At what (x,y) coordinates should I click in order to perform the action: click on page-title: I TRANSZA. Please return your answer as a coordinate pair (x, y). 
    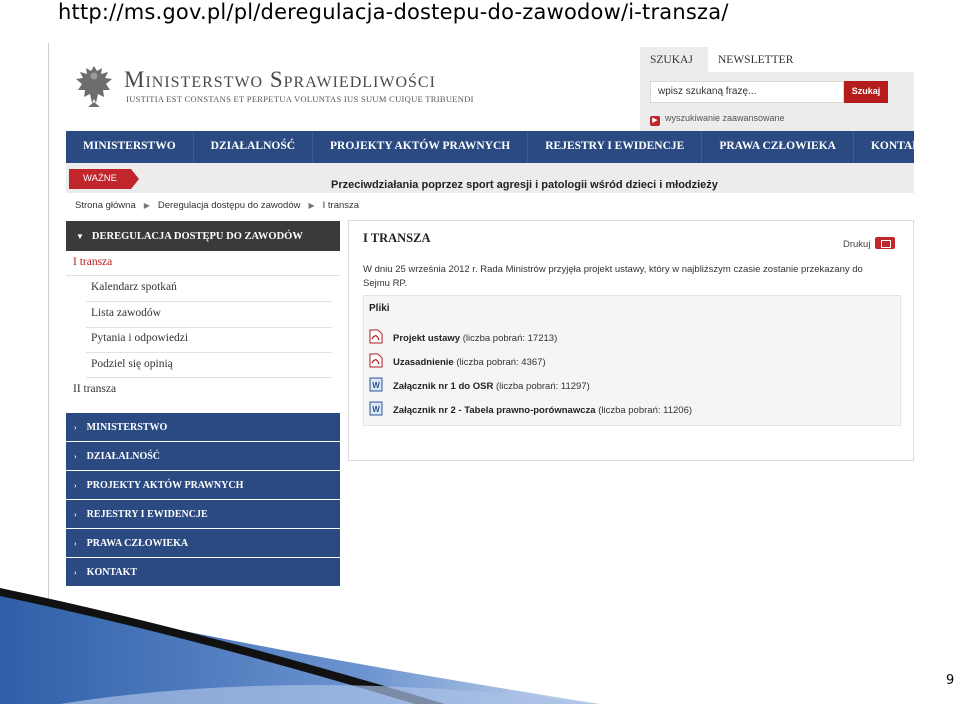
    Looking at the image, I should click on (397, 238).